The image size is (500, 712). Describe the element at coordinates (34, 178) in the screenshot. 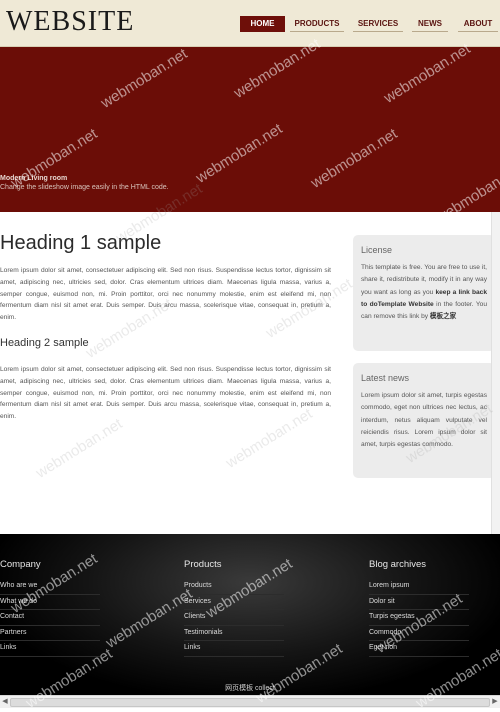

I see `slide-title: Modern Living room` at that location.